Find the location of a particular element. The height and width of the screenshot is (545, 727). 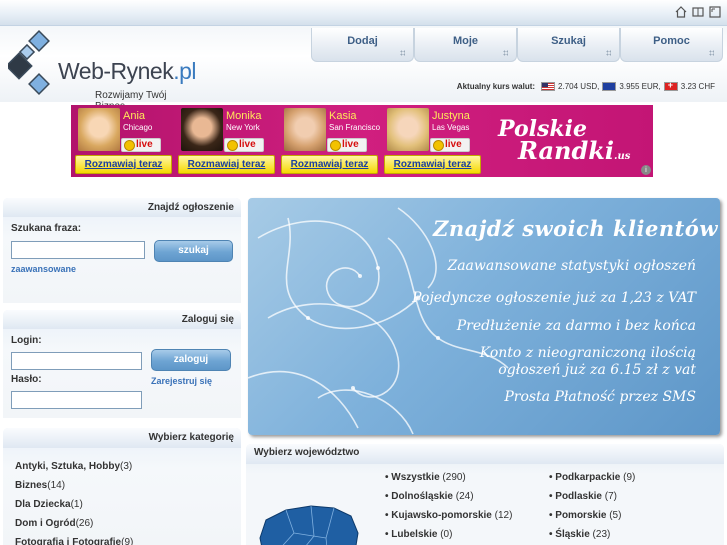

nav-dodaj: Dodaj is located at coordinates (362, 45).